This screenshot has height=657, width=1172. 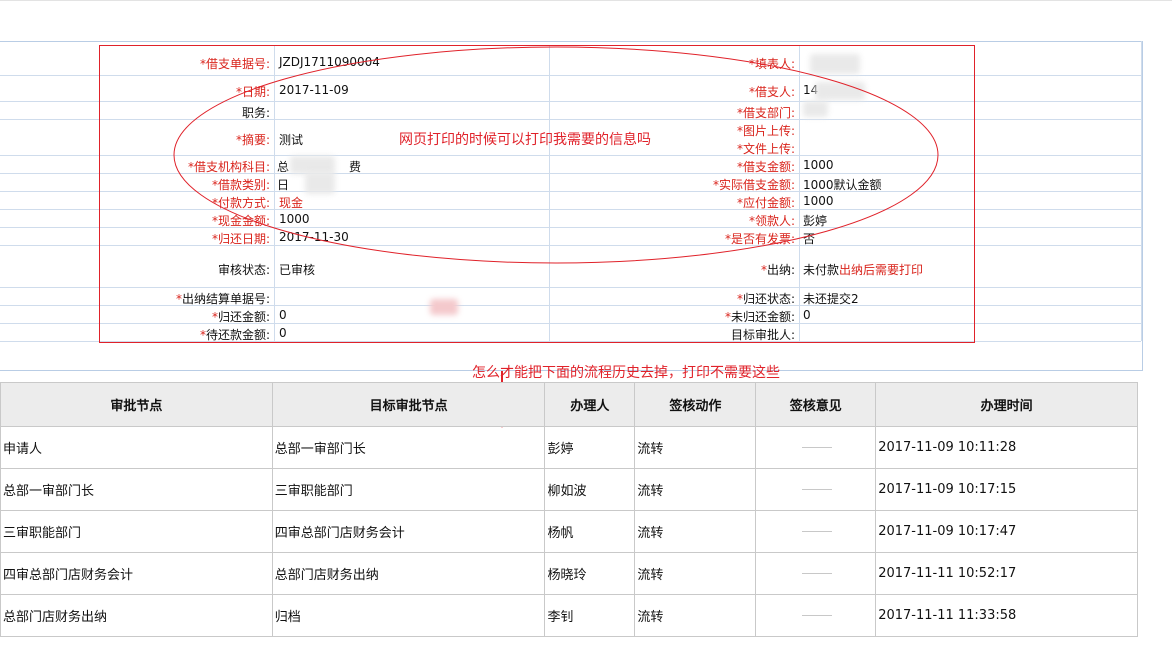 What do you see at coordinates (243, 270) in the screenshot?
I see `label-audit-status: 审核状态:` at bounding box center [243, 270].